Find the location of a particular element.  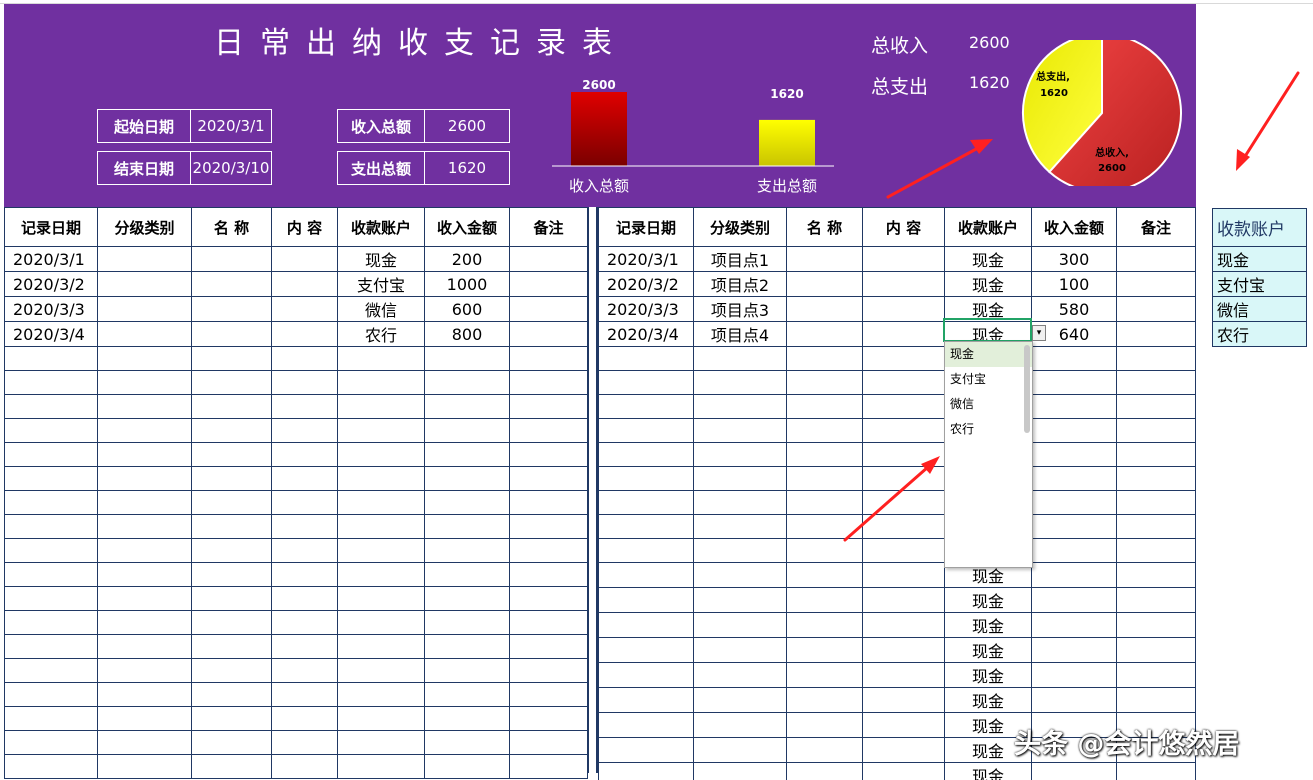

table-cell: 项目点3 is located at coordinates (740, 309).